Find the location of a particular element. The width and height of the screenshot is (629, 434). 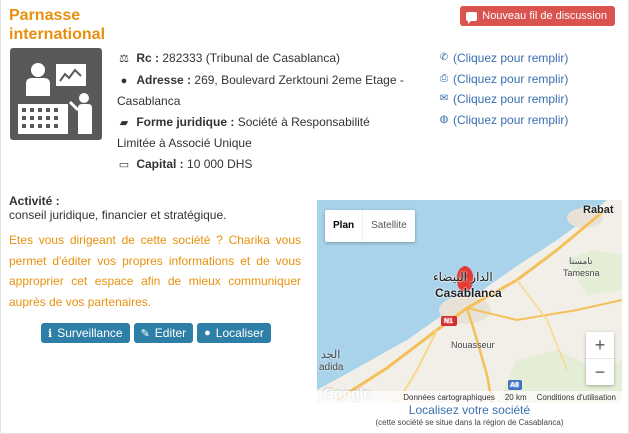

edit-label: Editer is located at coordinates (170, 333).